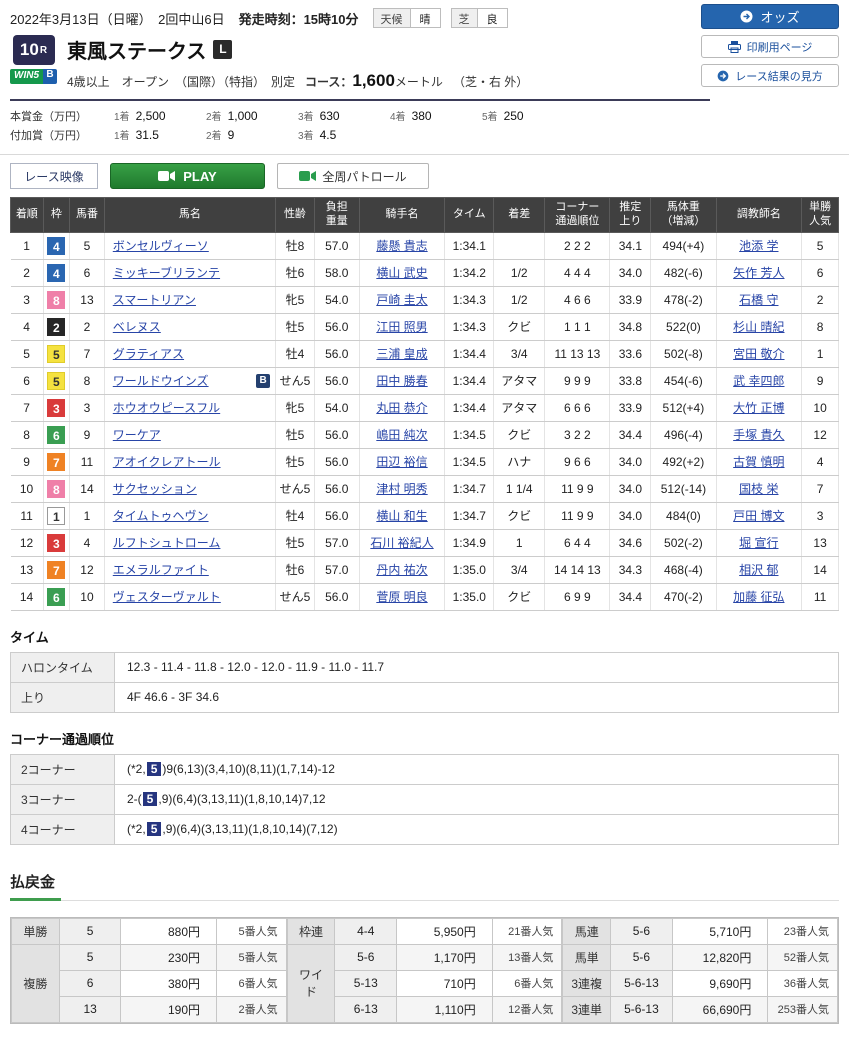 The height and width of the screenshot is (1038, 849). Describe the element at coordinates (26, 213) in the screenshot. I see `header-line: 着順` at that location.